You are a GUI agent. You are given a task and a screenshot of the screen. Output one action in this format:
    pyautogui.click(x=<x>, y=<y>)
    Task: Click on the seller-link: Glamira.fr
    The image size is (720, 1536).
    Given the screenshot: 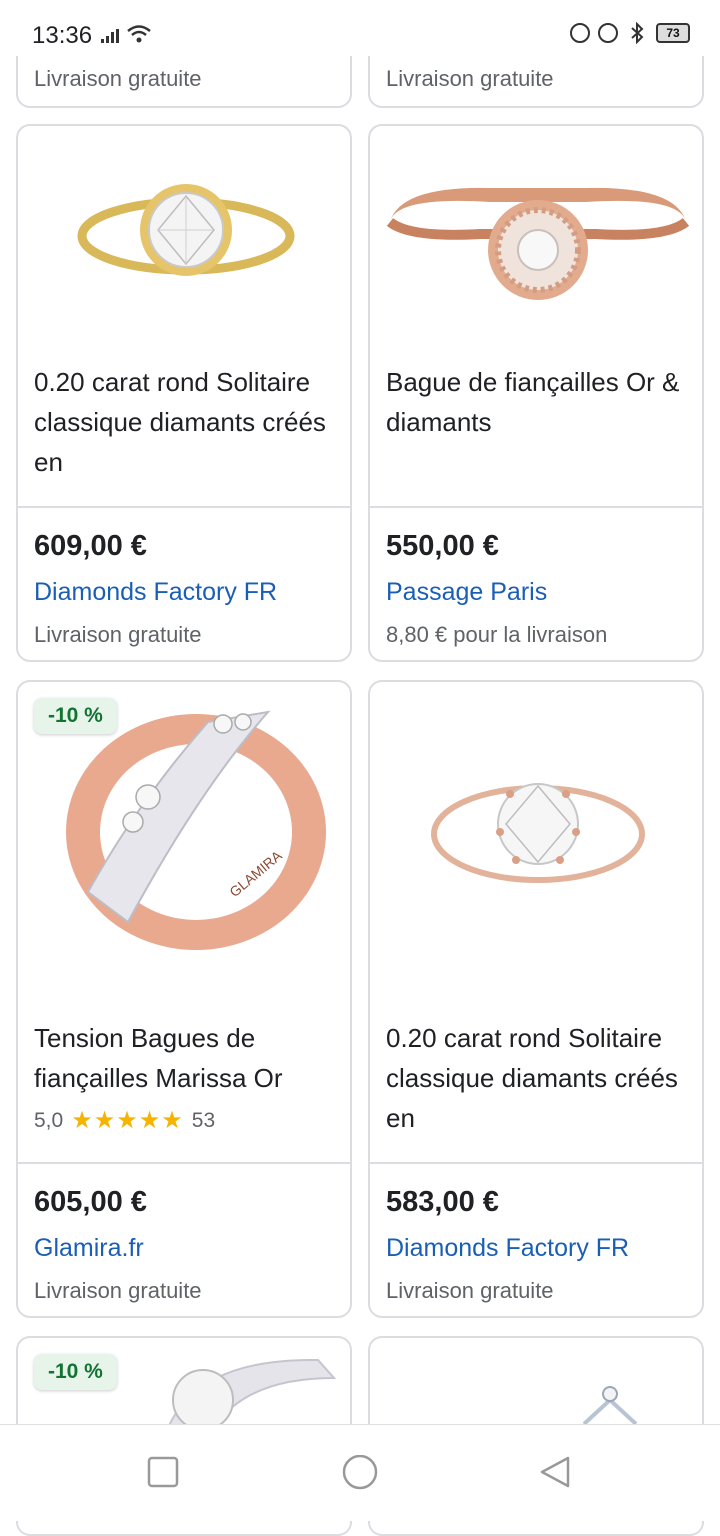 What is the action you would take?
    pyautogui.click(x=89, y=1248)
    